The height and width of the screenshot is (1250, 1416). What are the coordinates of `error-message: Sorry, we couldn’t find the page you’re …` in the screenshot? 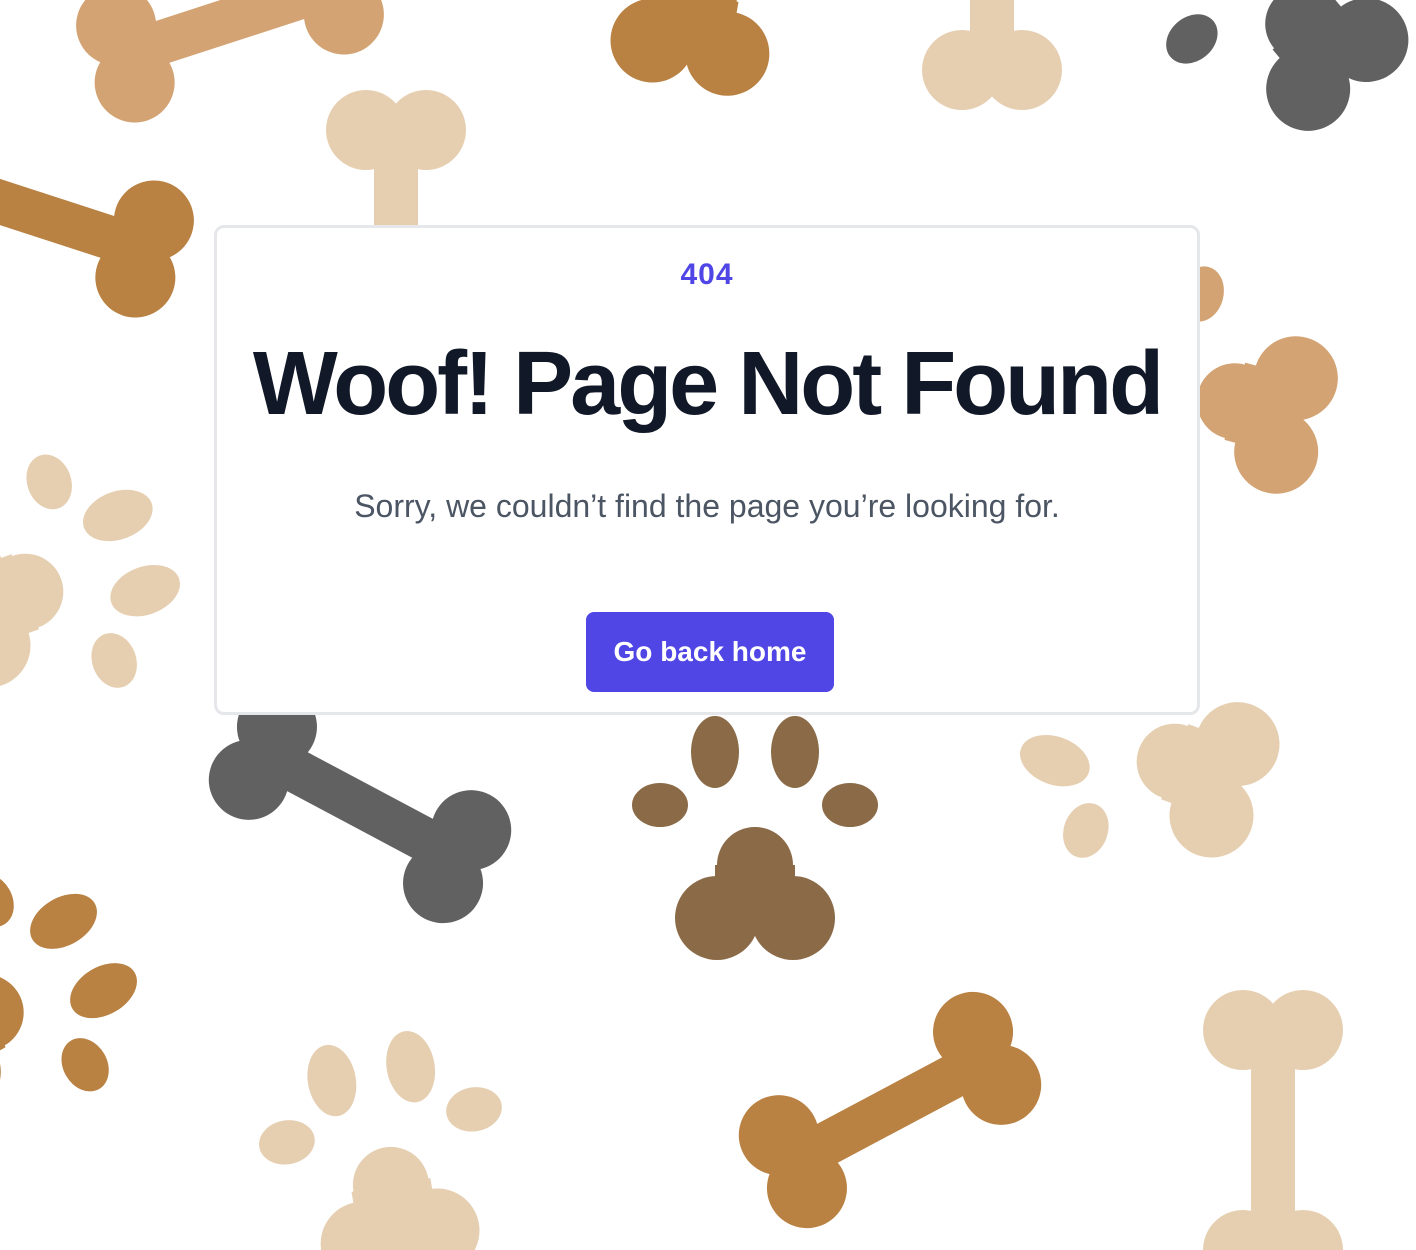 It's located at (707, 506).